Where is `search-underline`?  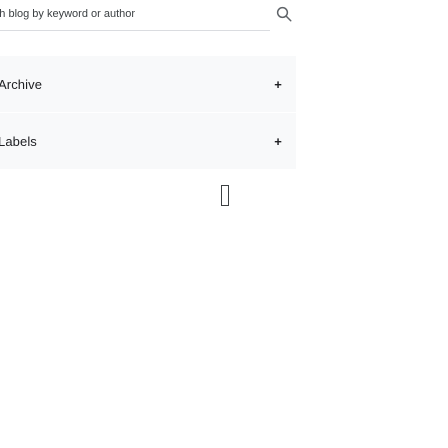
search-underline is located at coordinates (135, 30).